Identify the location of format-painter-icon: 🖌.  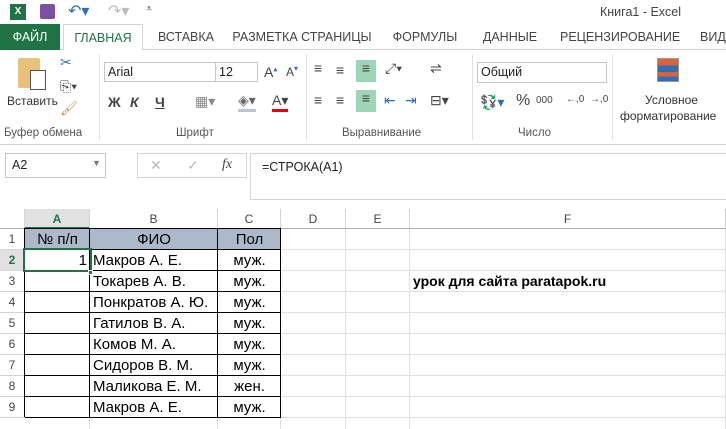
(69, 108).